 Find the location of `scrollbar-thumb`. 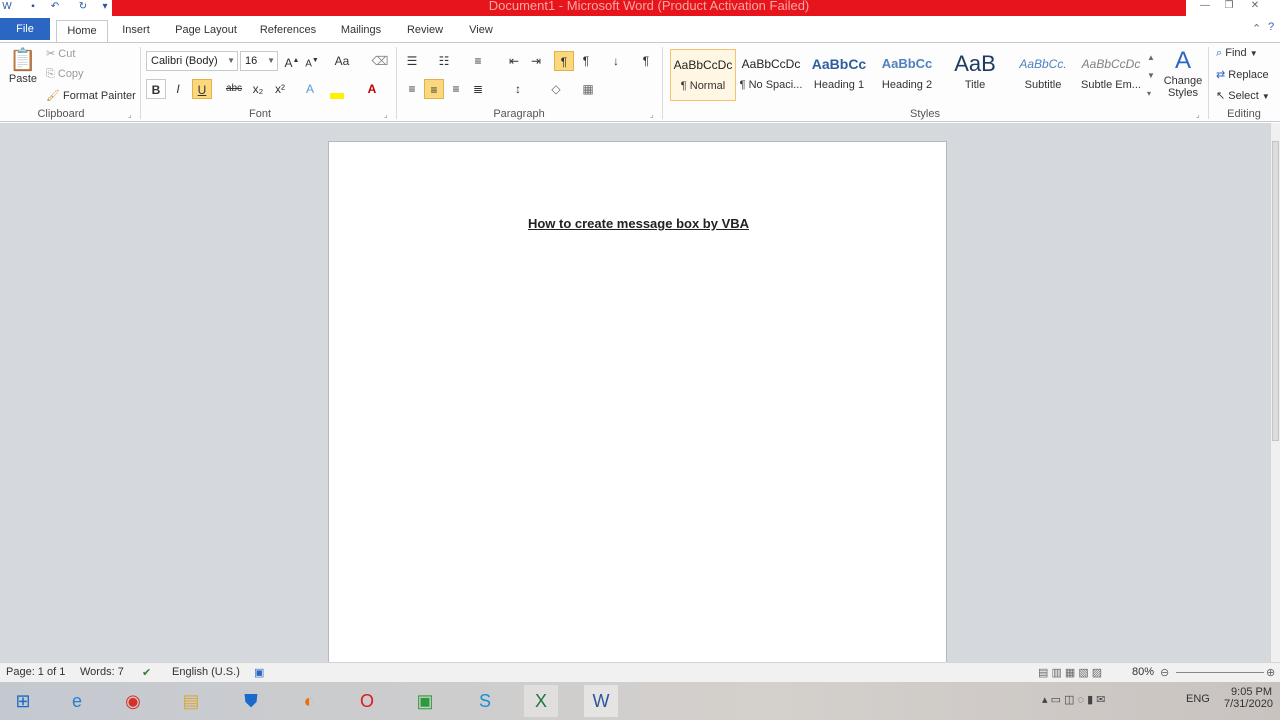

scrollbar-thumb is located at coordinates (1275, 291).